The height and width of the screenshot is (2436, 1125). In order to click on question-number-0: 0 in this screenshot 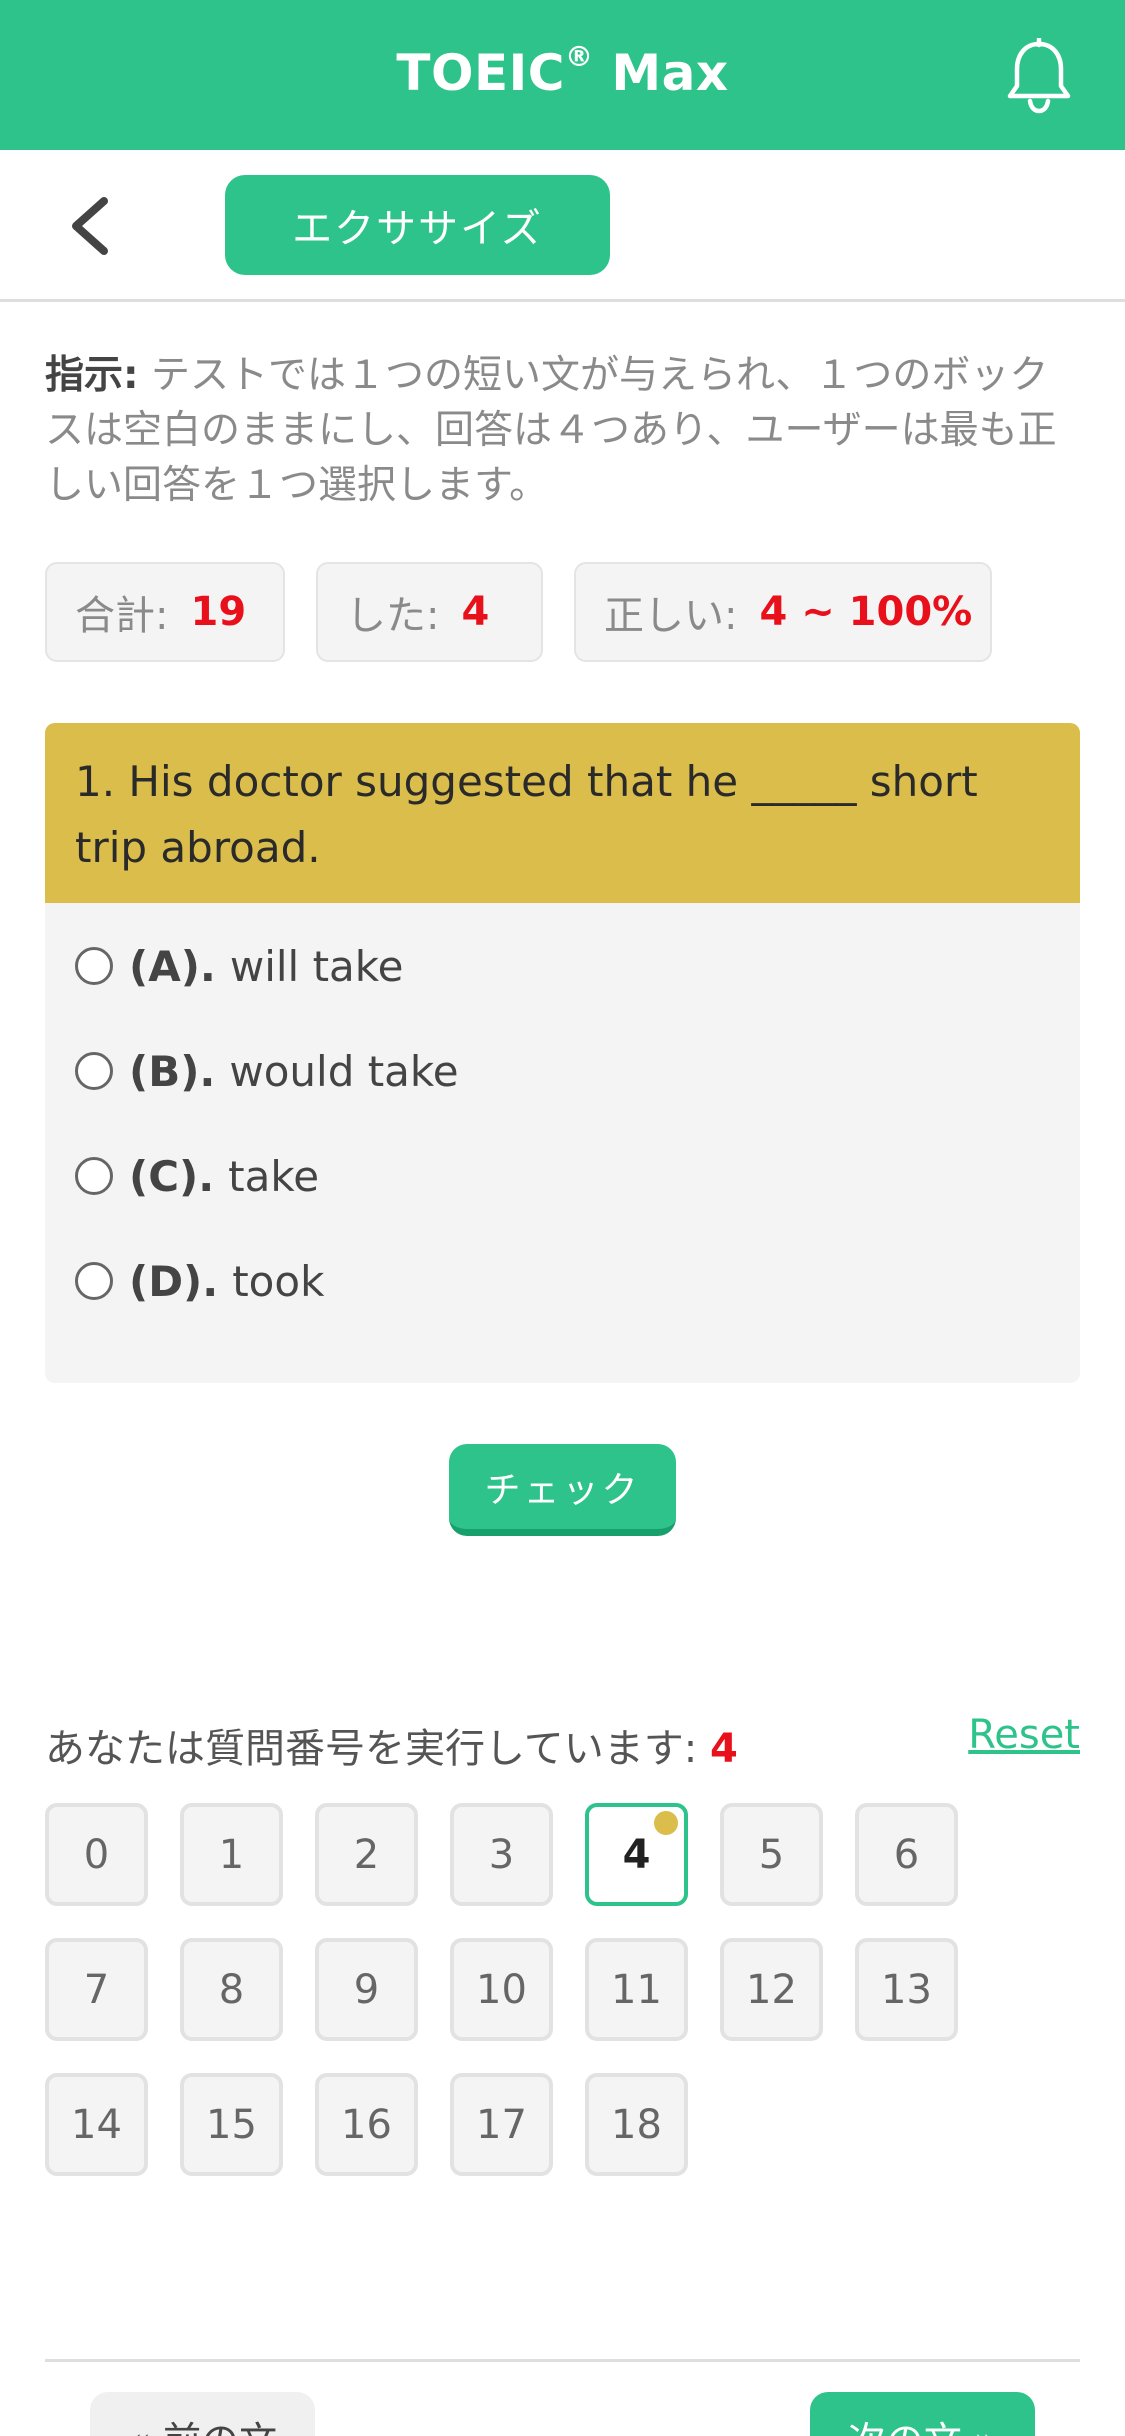, I will do `click(96, 1854)`.